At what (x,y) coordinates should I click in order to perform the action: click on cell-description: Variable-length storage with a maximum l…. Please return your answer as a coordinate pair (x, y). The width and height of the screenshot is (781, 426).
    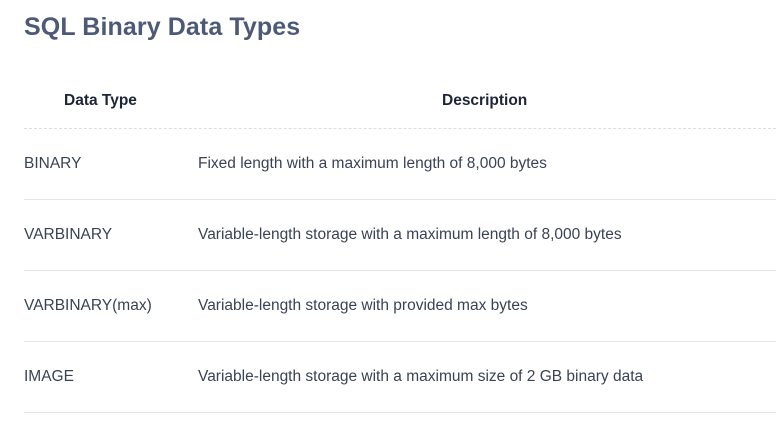
    Looking at the image, I should click on (410, 234).